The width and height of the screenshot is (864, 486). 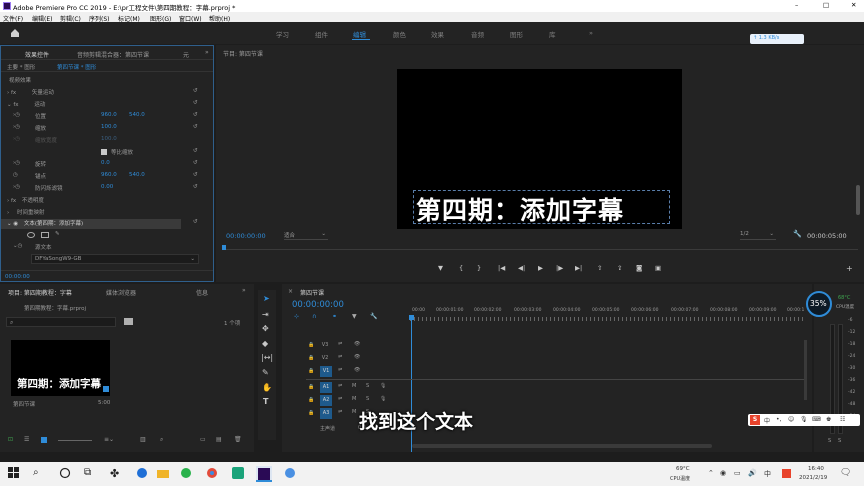 What do you see at coordinates (107, 105) in the screenshot?
I see `effect-row-motion: ⌄ fx 运动 ↺` at bounding box center [107, 105].